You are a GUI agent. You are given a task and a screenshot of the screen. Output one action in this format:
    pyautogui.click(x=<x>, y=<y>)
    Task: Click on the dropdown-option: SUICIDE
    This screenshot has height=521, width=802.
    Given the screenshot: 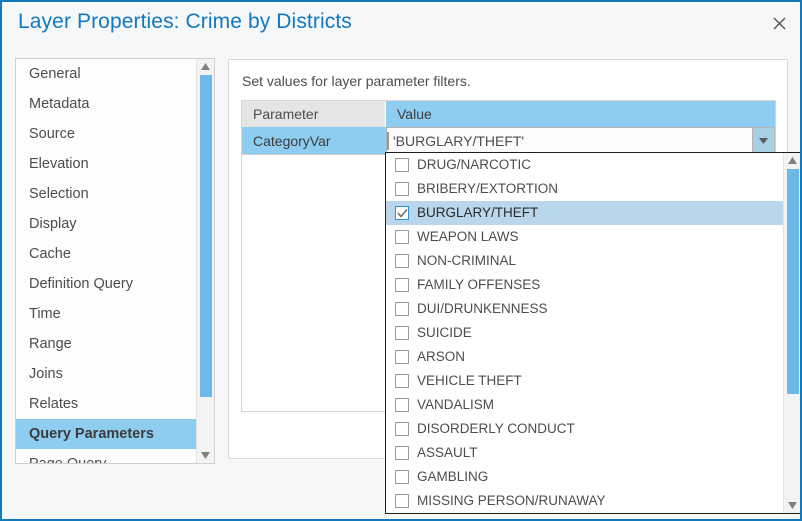 What is the action you would take?
    pyautogui.click(x=585, y=333)
    